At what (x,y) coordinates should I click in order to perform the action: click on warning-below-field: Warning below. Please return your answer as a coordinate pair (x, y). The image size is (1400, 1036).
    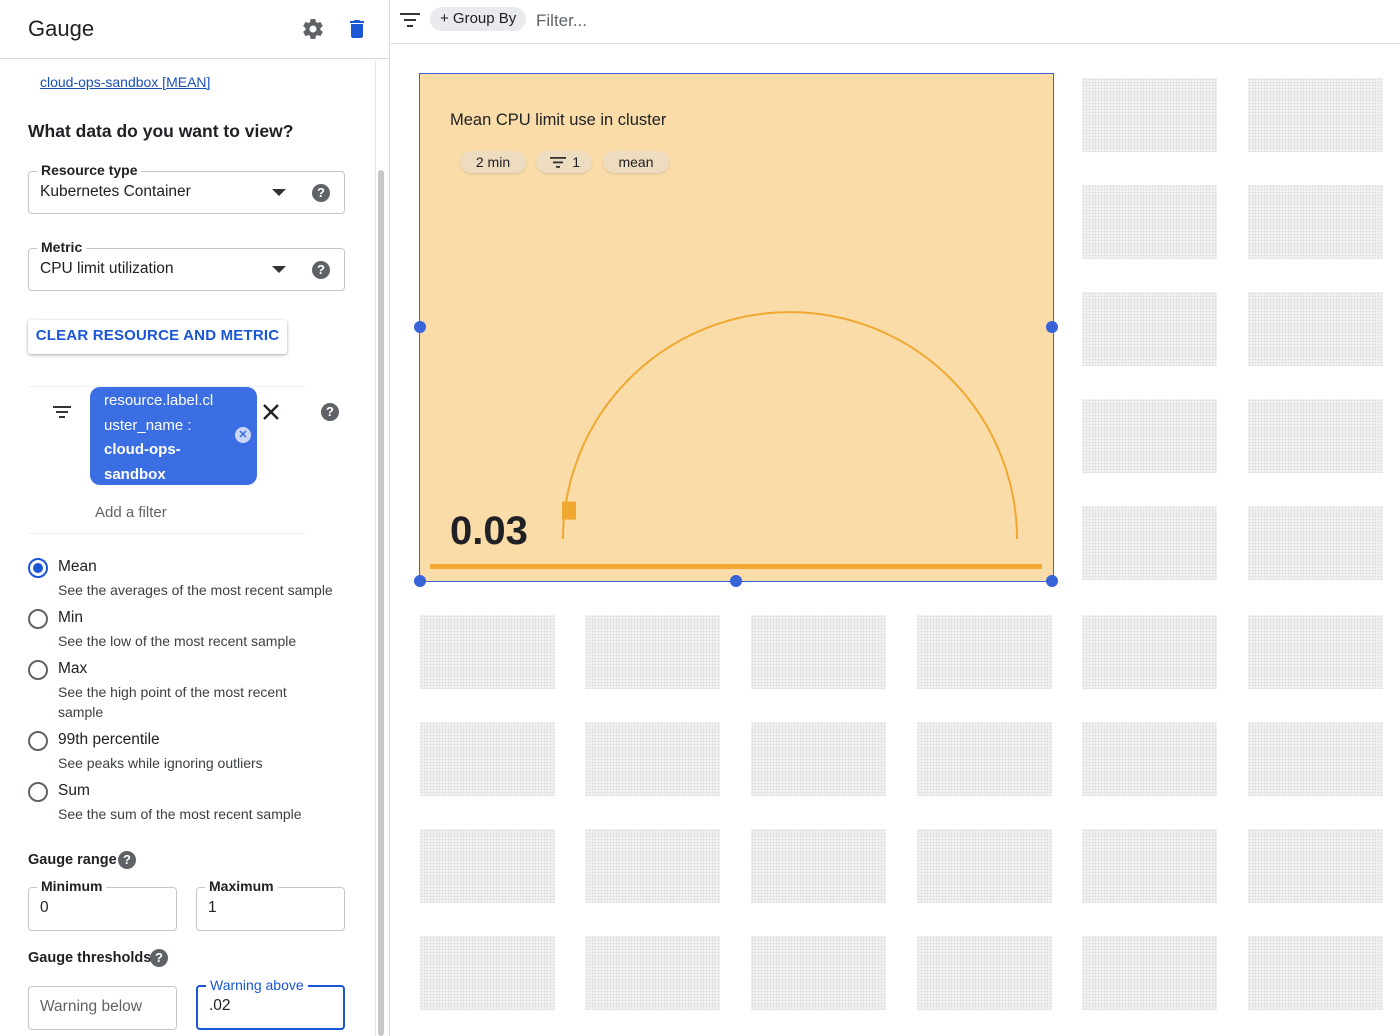
    Looking at the image, I should click on (102, 1008).